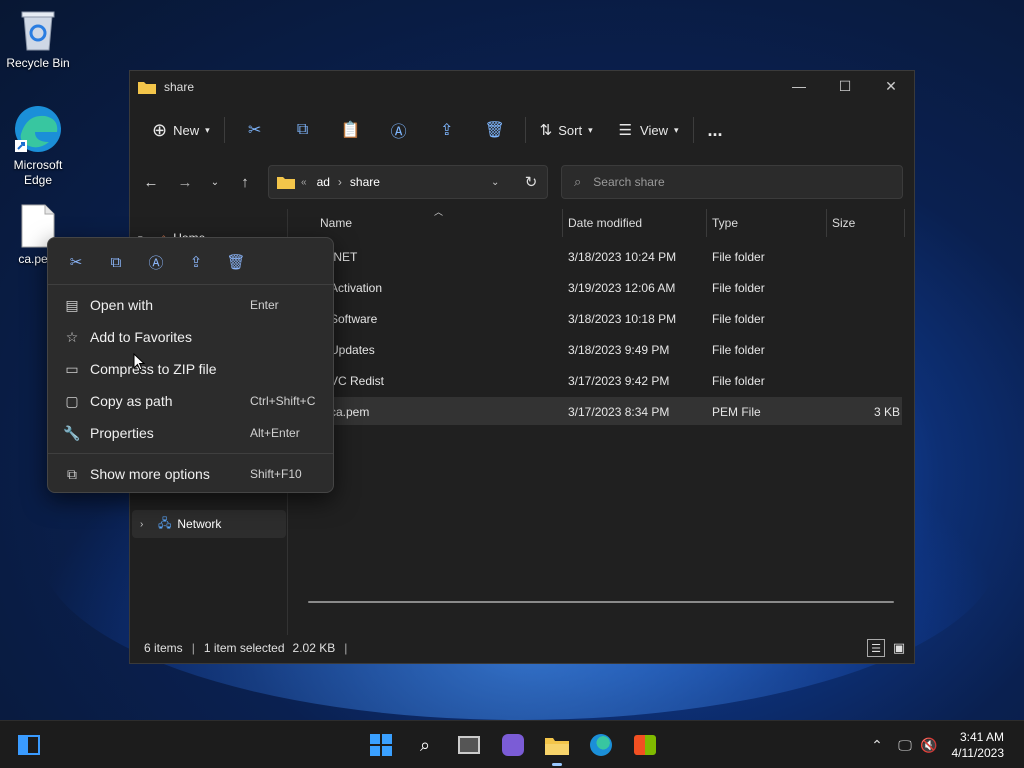  Describe the element at coordinates (185, 182) in the screenshot. I see `forward-button: →` at that location.